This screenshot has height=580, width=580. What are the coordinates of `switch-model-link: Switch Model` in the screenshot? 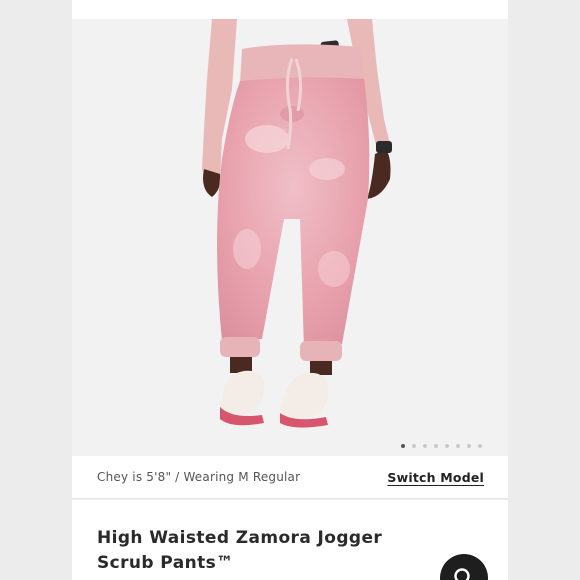 It's located at (435, 477).